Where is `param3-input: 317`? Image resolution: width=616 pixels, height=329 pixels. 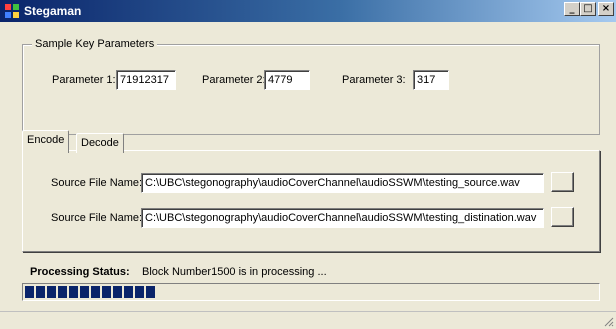
param3-input: 317 is located at coordinates (431, 80).